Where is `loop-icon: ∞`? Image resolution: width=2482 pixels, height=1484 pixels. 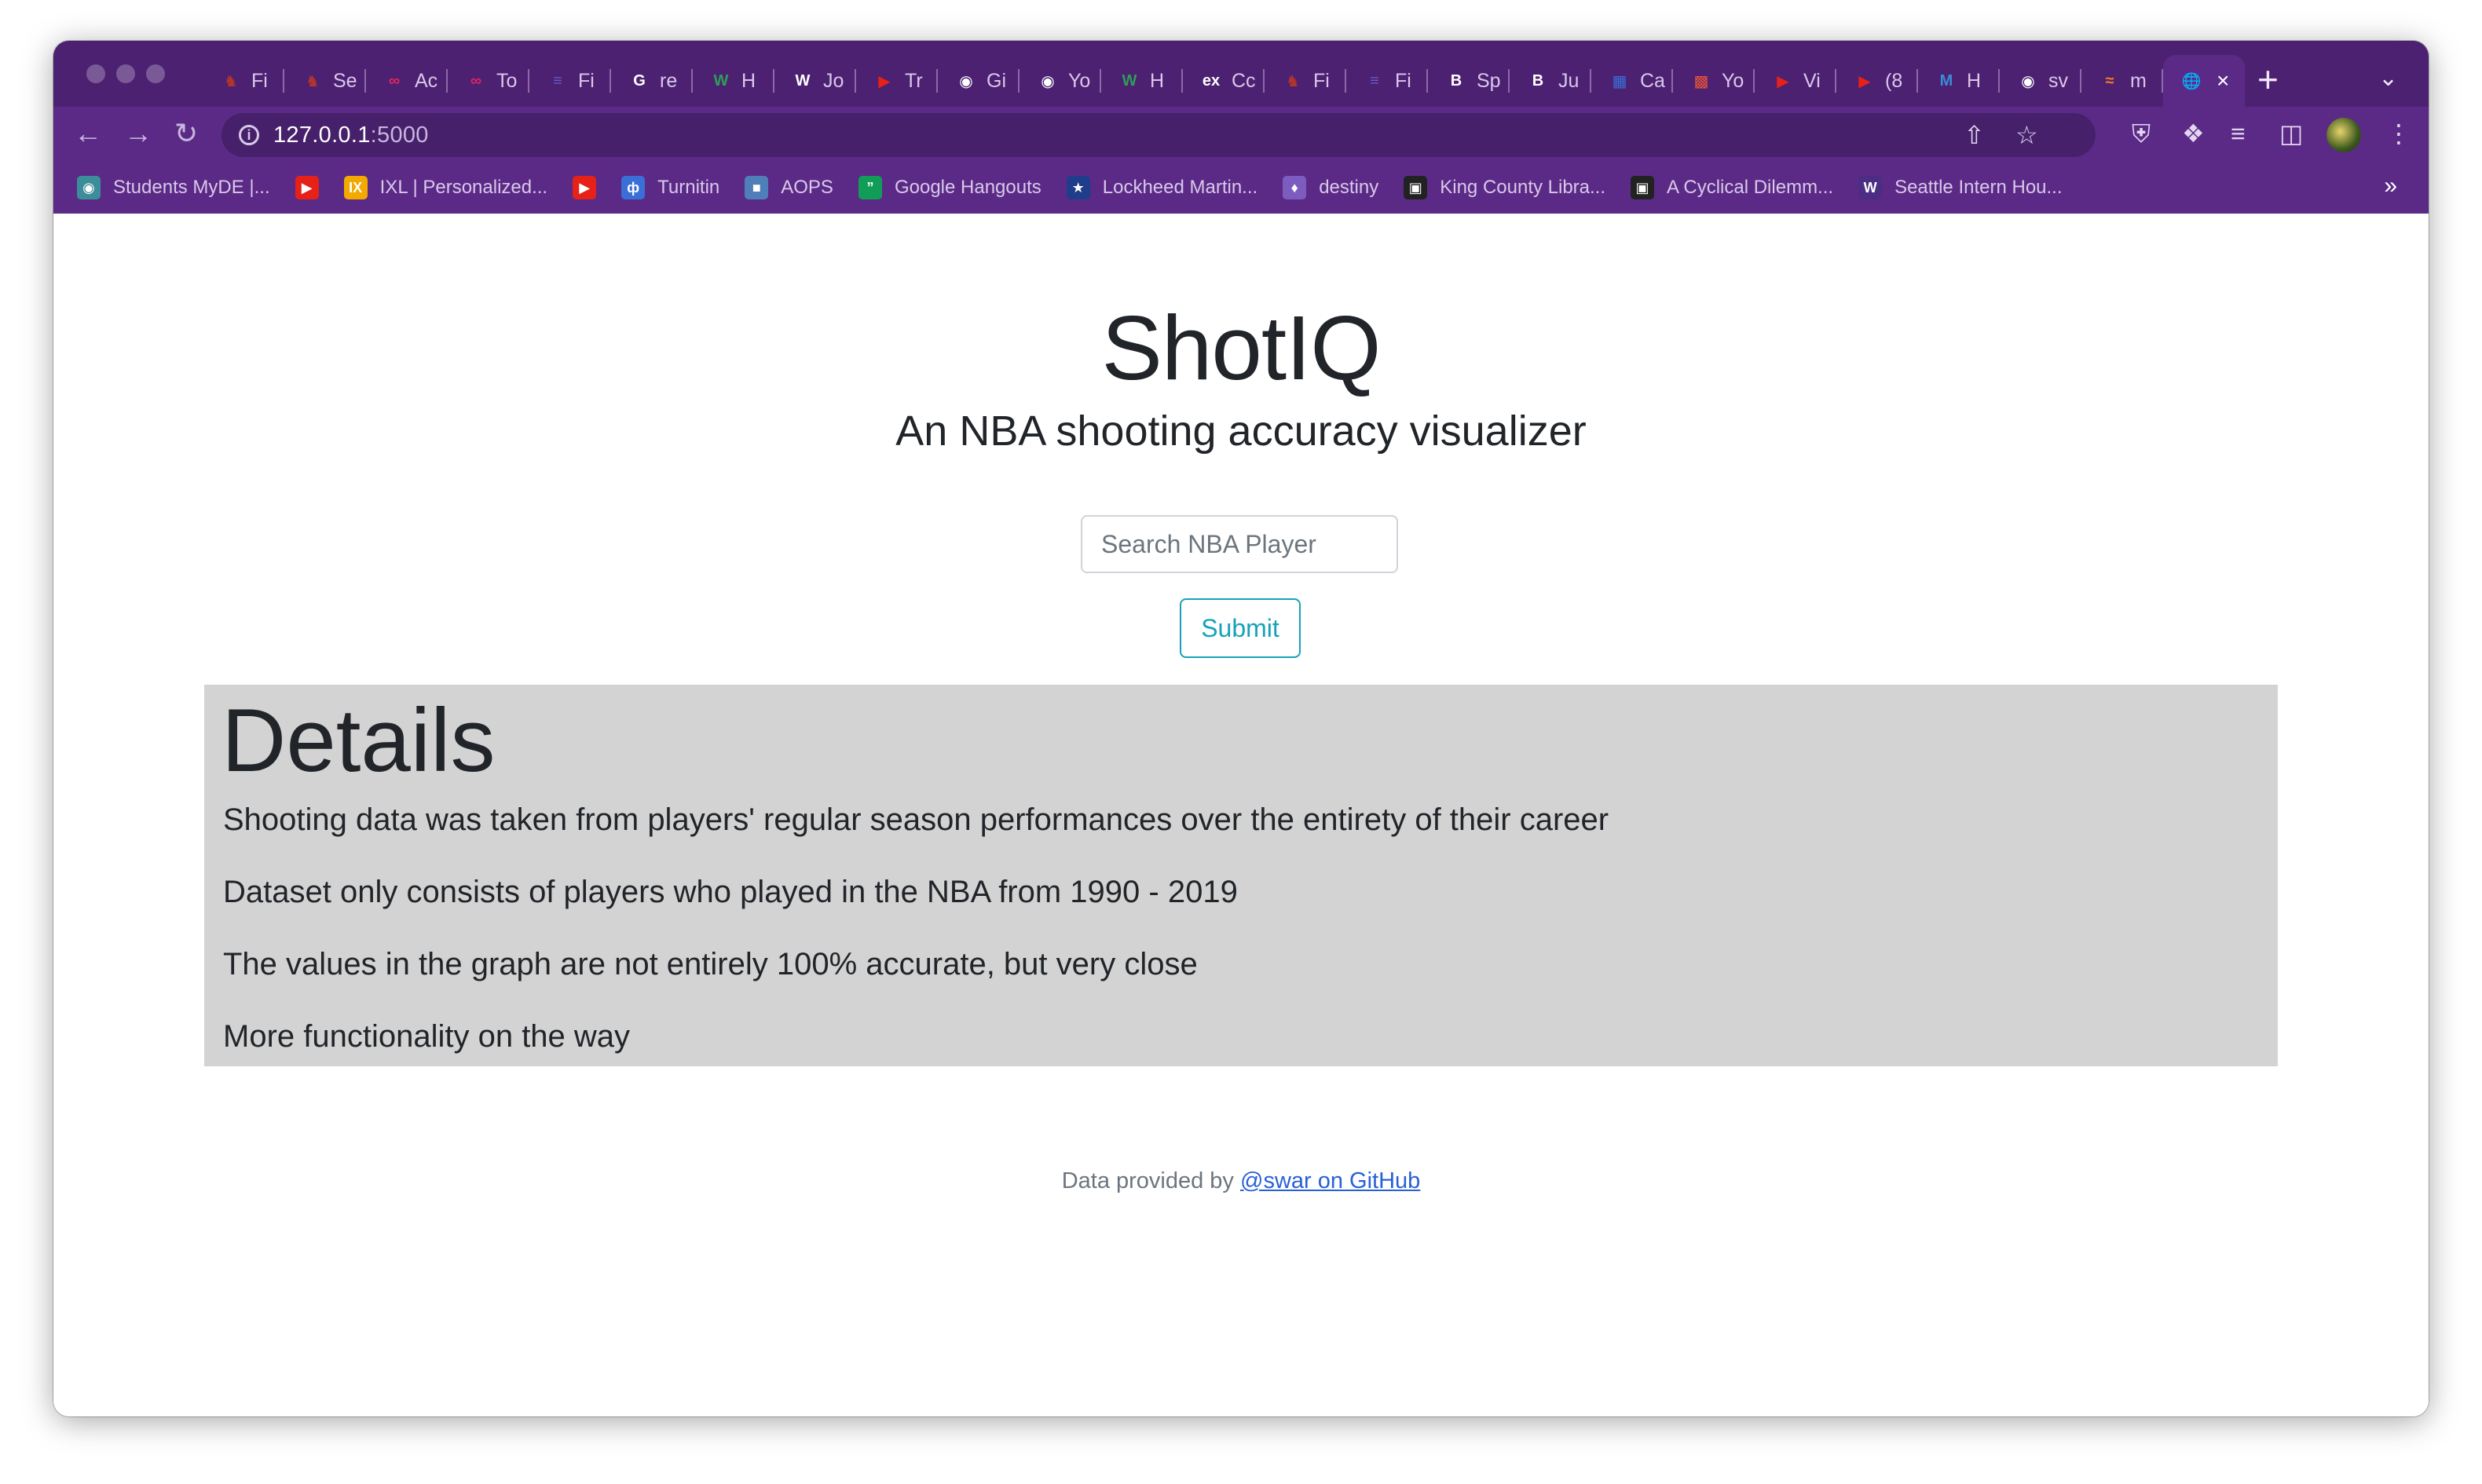 loop-icon: ∞ is located at coordinates (476, 81).